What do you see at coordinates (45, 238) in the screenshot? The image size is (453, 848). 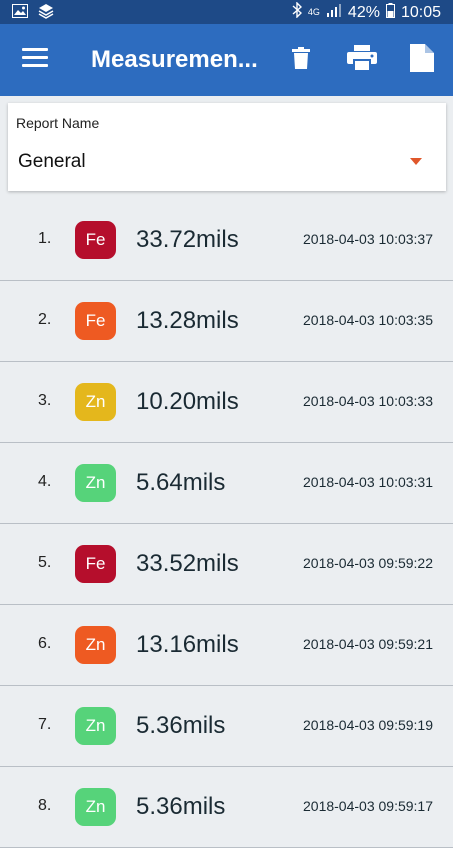 I see `item-index: 1.` at bounding box center [45, 238].